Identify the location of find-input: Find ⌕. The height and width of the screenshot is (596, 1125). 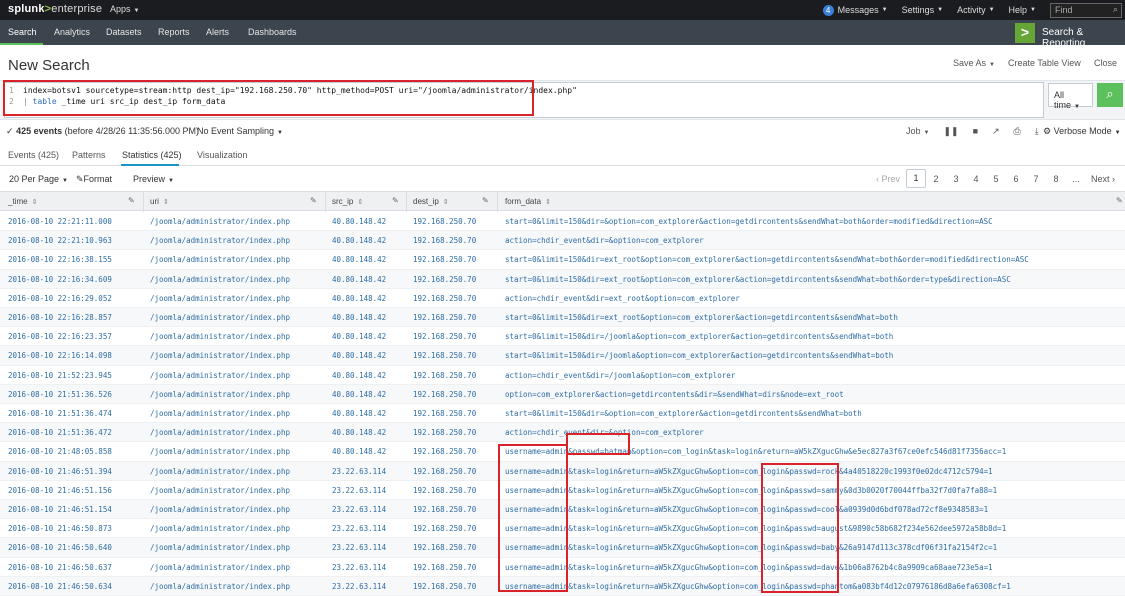
(1086, 10).